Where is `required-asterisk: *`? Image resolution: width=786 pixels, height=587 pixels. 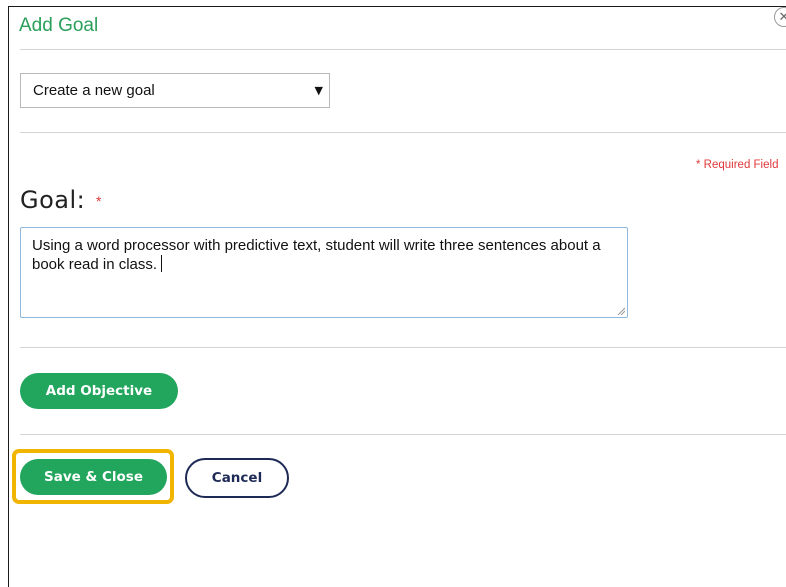 required-asterisk: * is located at coordinates (99, 201).